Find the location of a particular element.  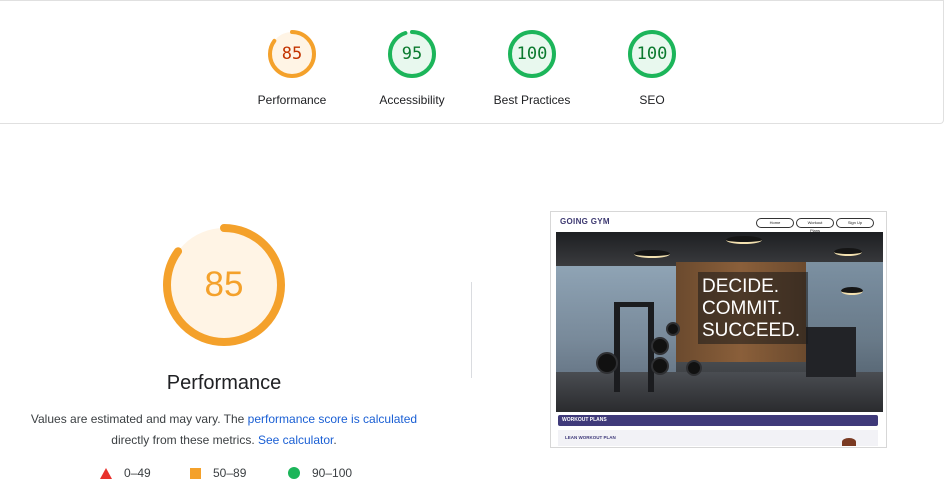

site-hero-image: DECIDE. COMMIT. SUCCEED. is located at coordinates (719, 322).